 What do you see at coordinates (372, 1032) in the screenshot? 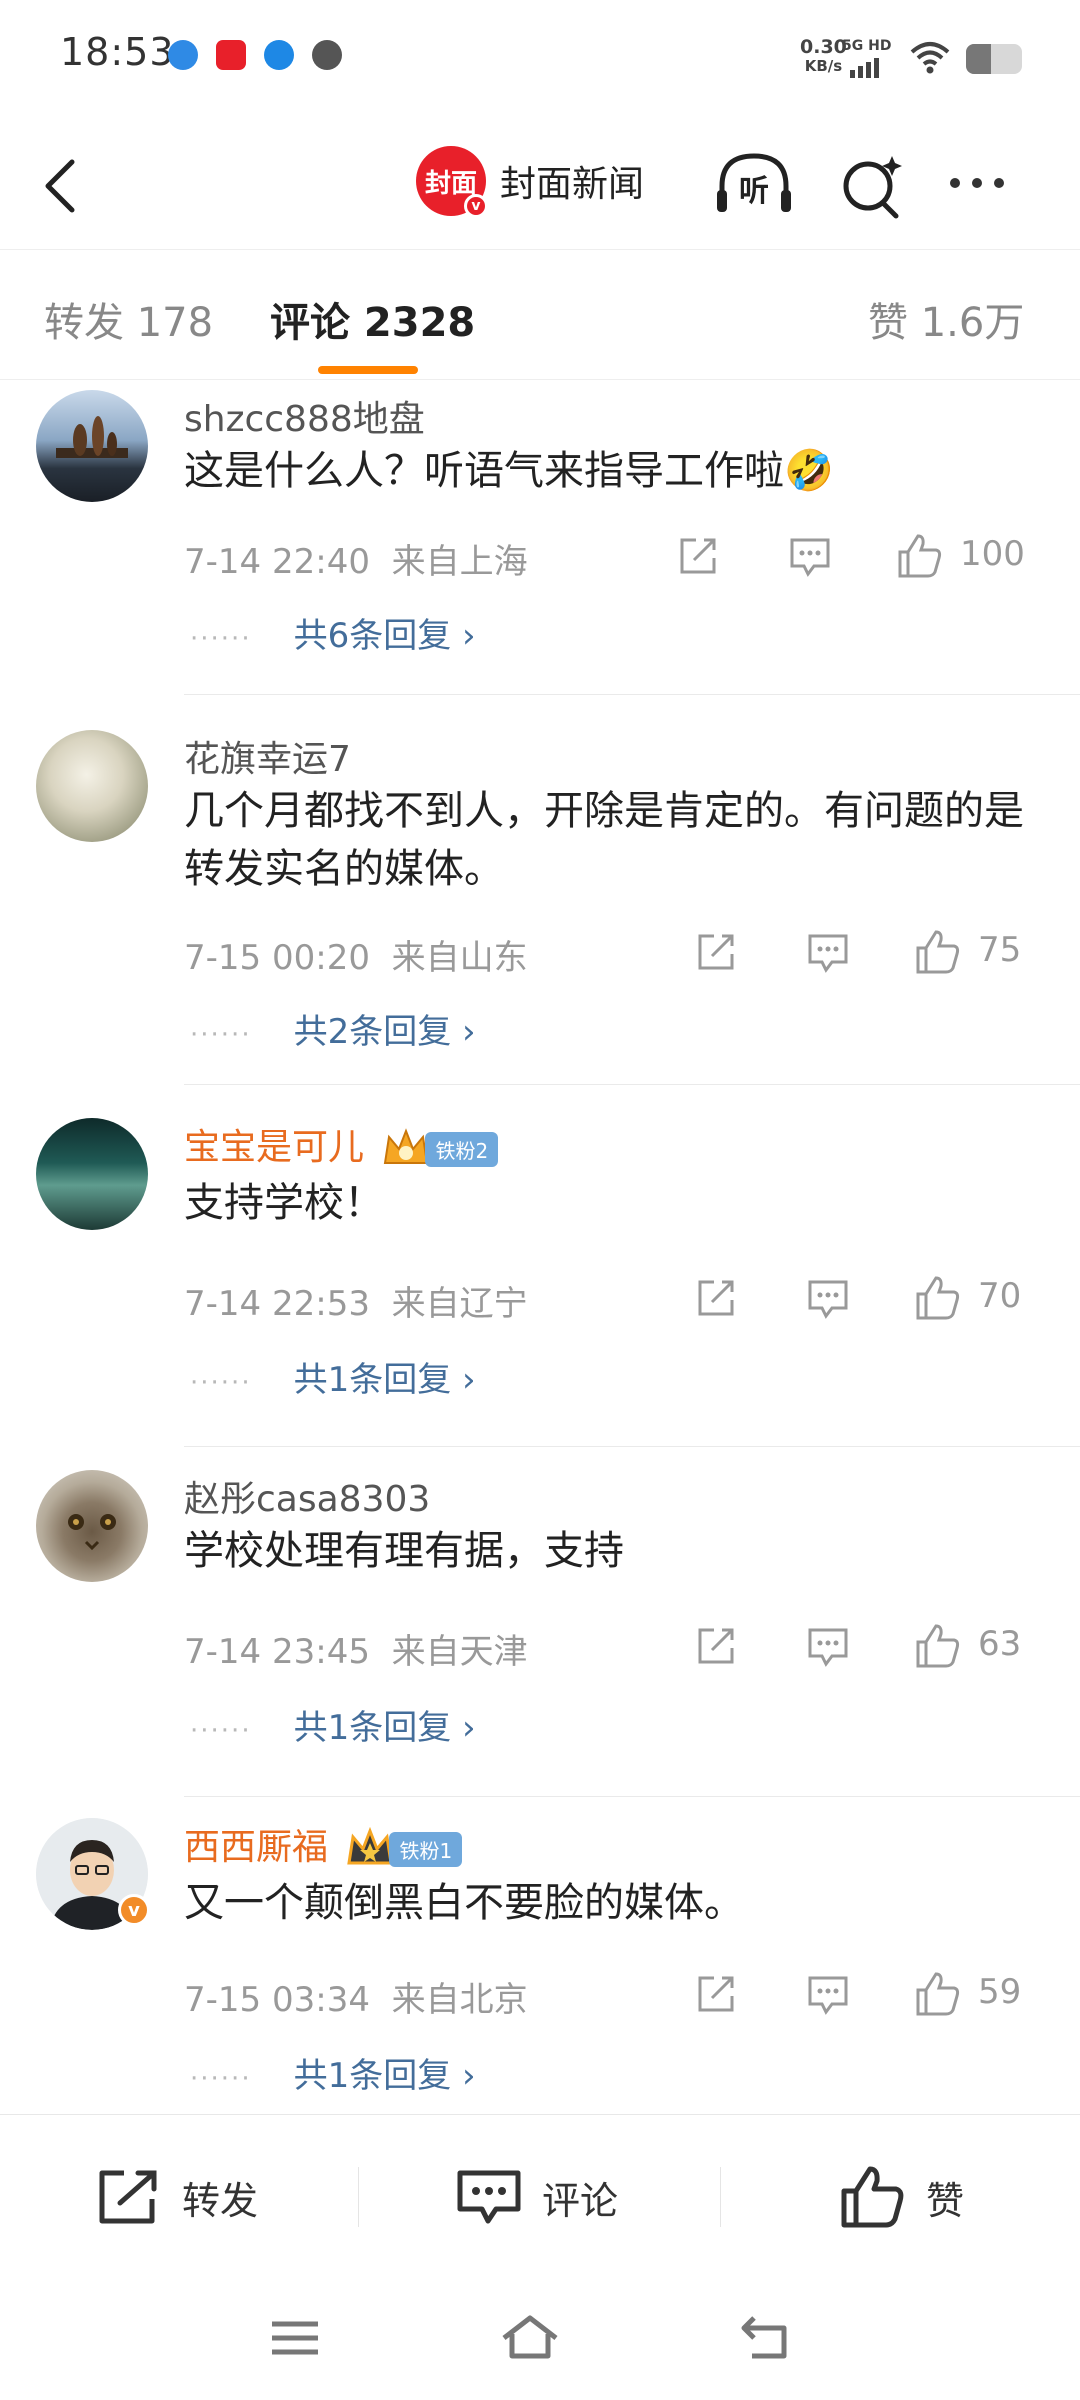
I see `replies-count: 共2条回复` at bounding box center [372, 1032].